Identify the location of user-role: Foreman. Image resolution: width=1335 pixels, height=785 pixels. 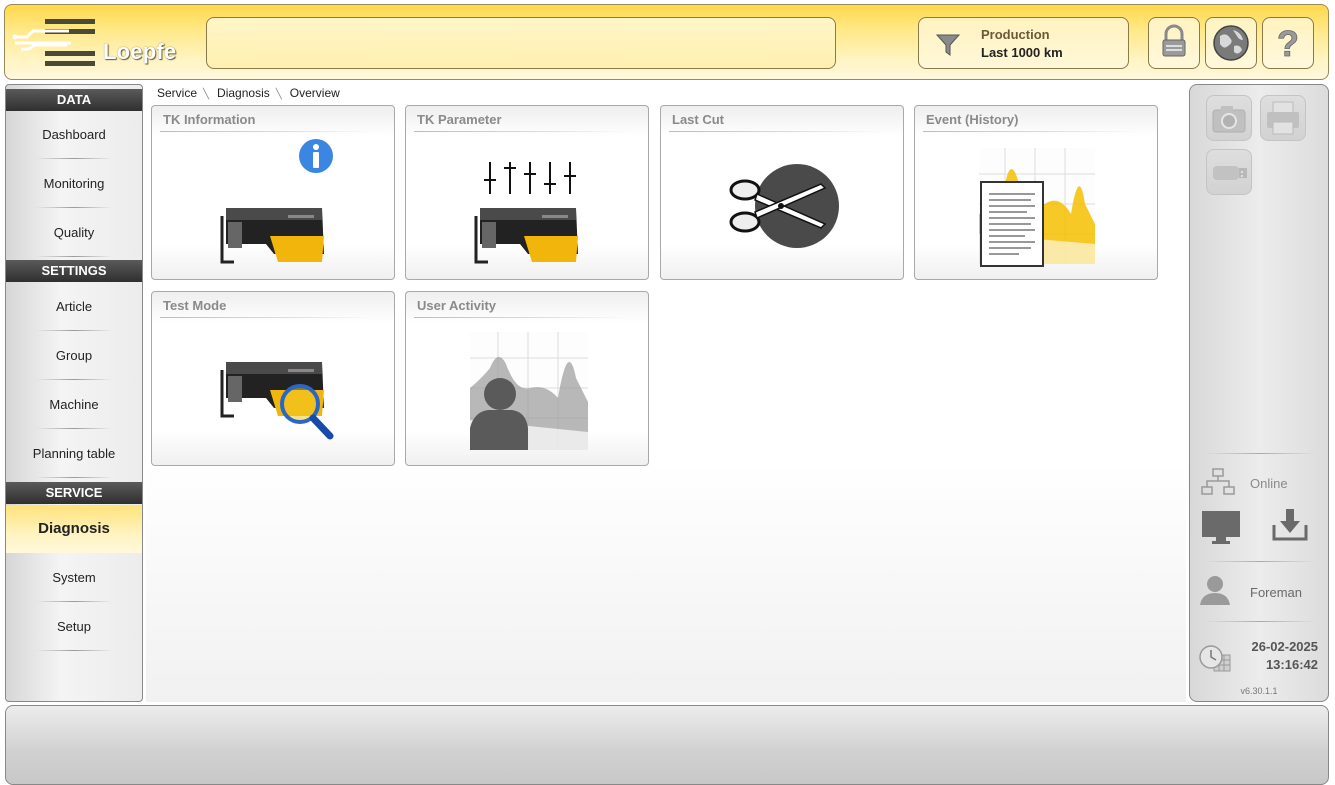
(1276, 592).